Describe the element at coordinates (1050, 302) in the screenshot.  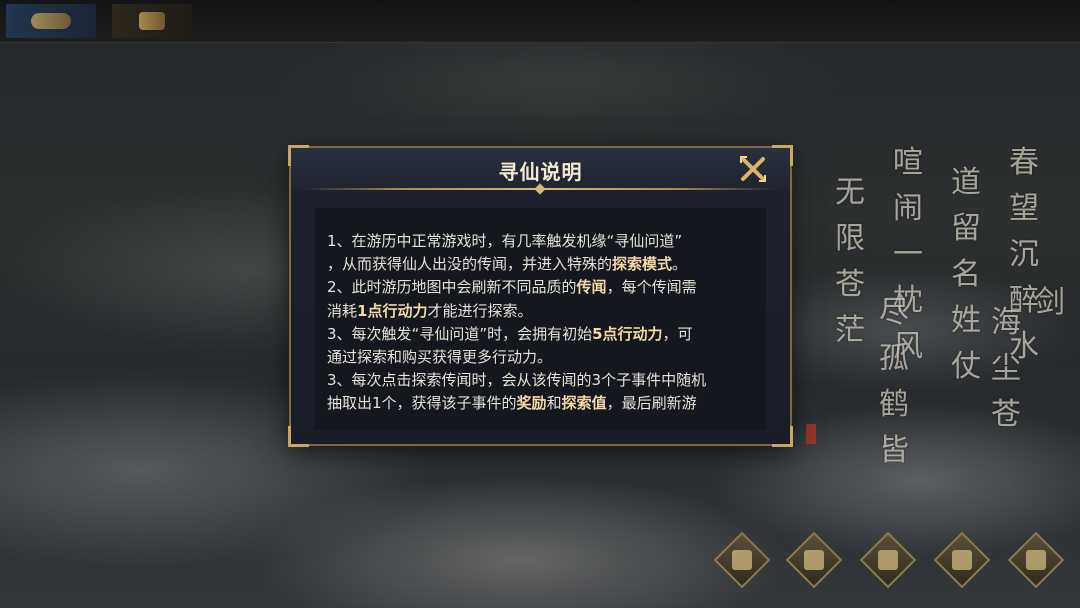
I see `calligraphy-column: 剑` at that location.